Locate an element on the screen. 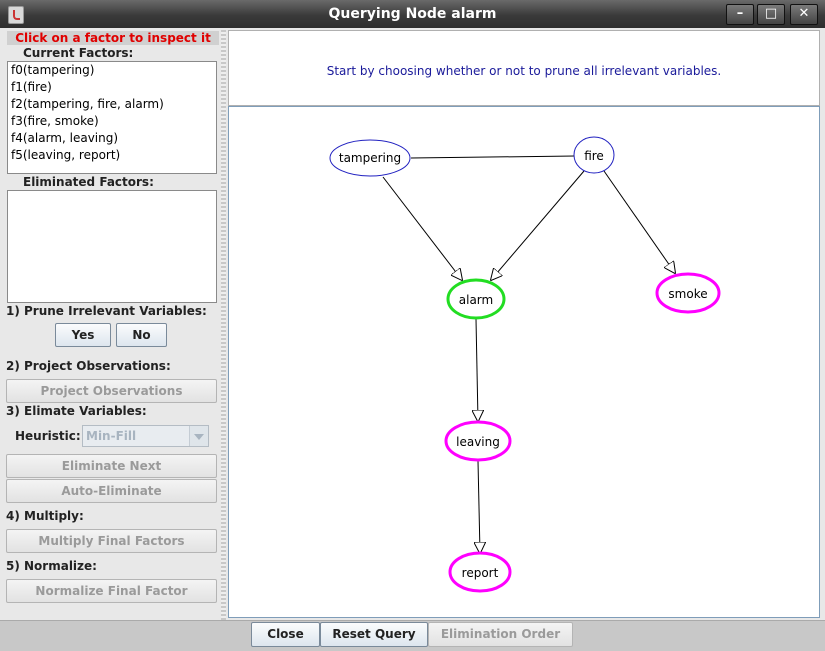  project-observations-button: Project Observations is located at coordinates (111, 391).